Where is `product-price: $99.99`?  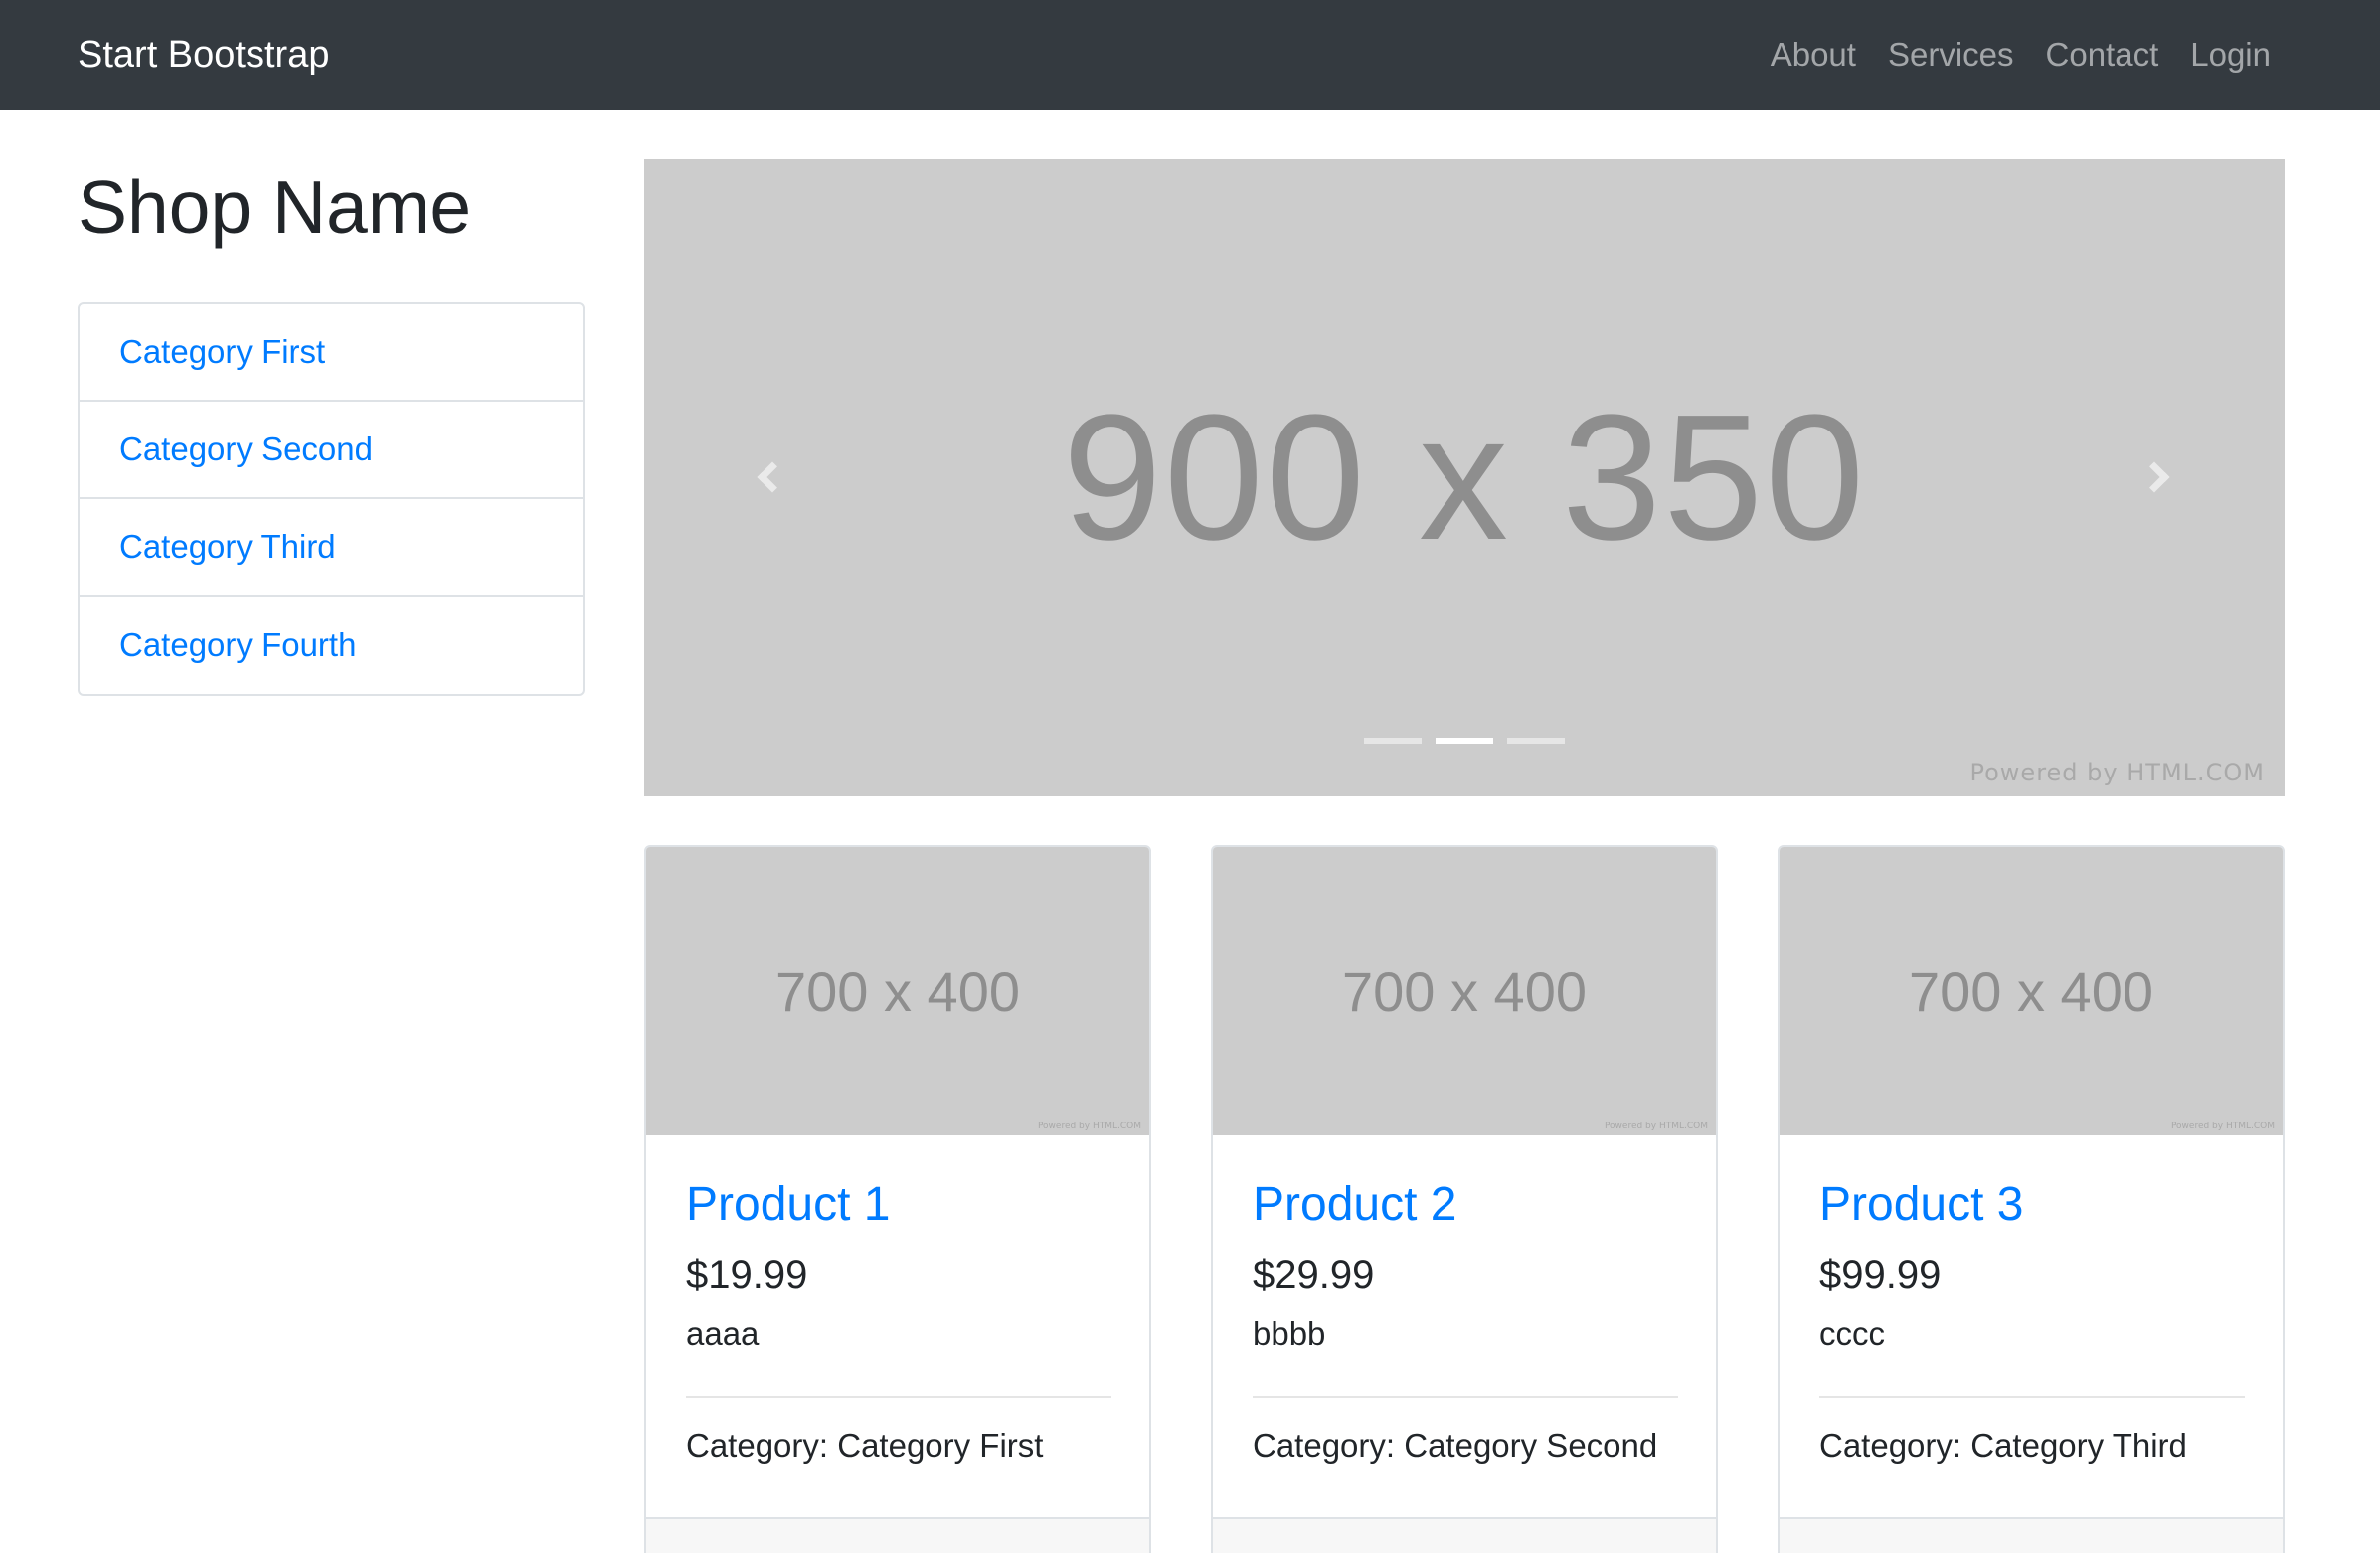 product-price: $99.99 is located at coordinates (1880, 1274).